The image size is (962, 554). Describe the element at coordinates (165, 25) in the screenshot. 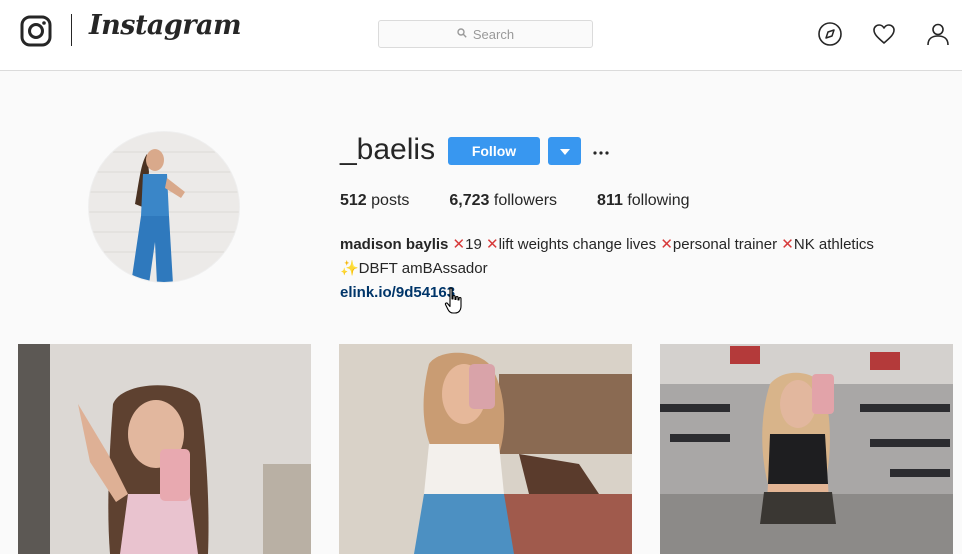

I see `instagram-wordmark: Instagram` at that location.